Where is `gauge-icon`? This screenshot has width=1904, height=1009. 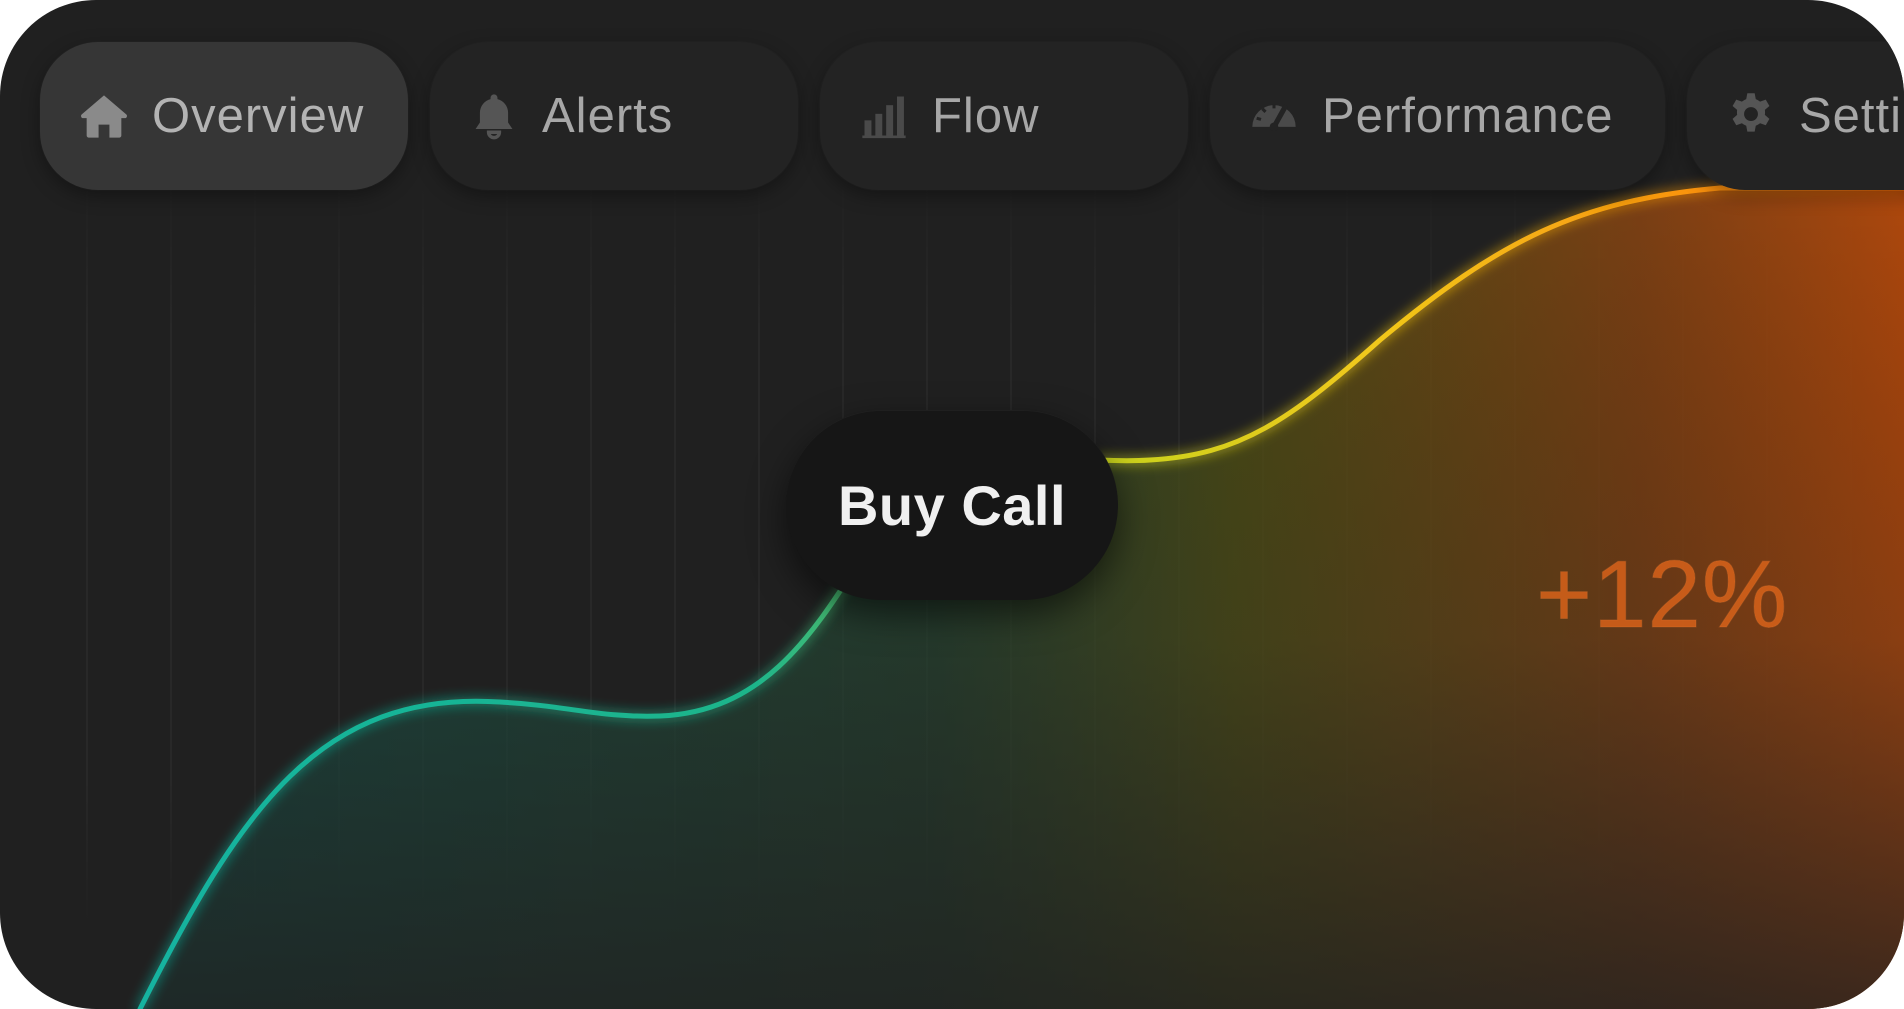
gauge-icon is located at coordinates (1274, 116).